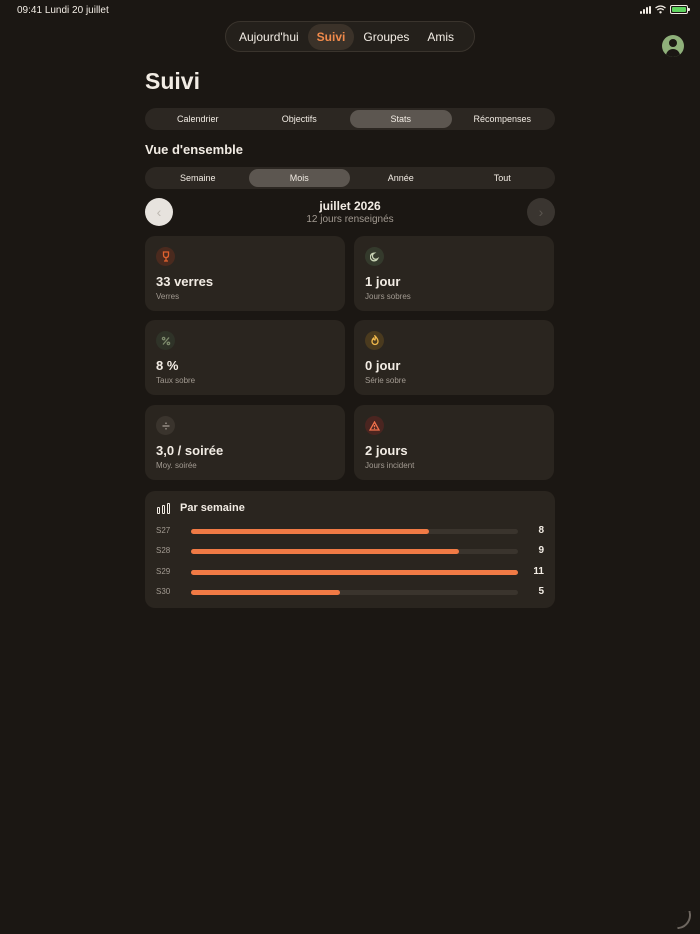  I want to click on signal-icon, so click(645, 9).